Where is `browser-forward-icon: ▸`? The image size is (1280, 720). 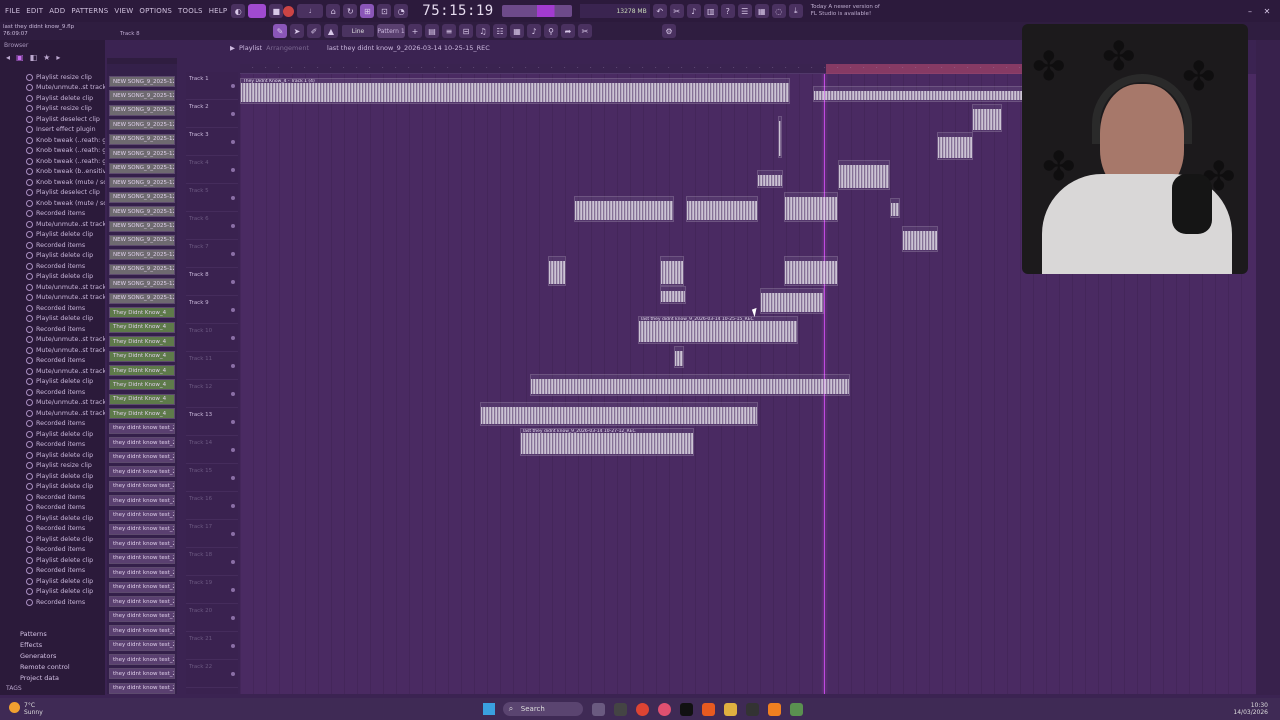
browser-forward-icon: ▸ is located at coordinates (58, 57).